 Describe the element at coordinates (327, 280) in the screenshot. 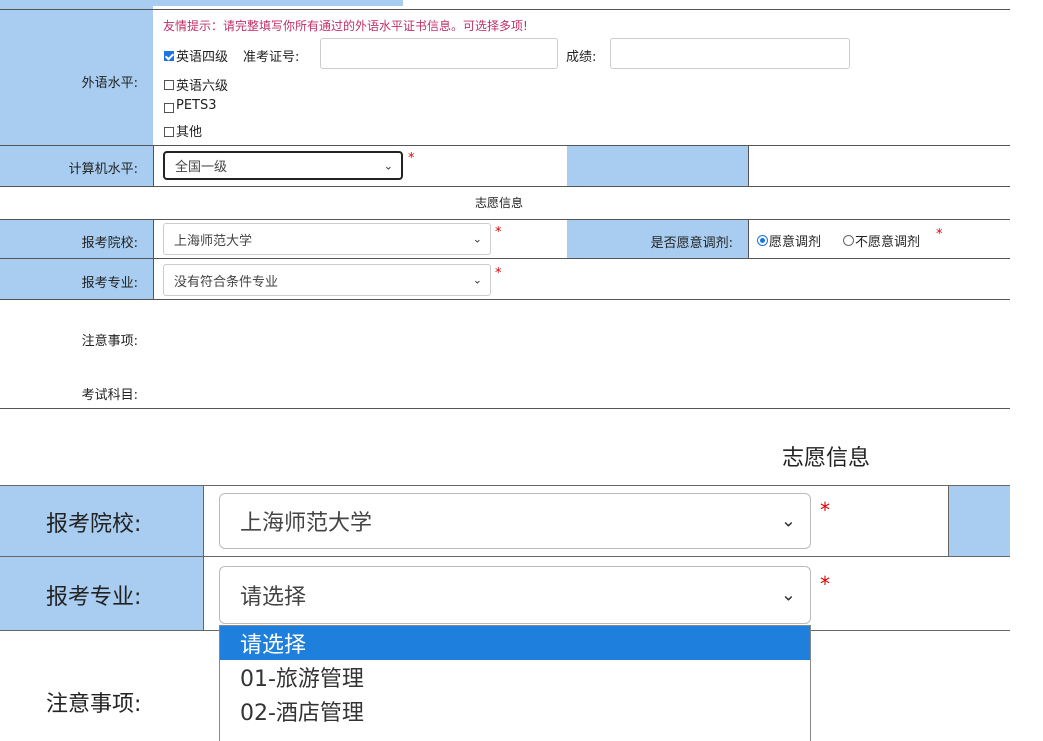

I see `major-select: 没有符合条件专业 ⌄` at that location.